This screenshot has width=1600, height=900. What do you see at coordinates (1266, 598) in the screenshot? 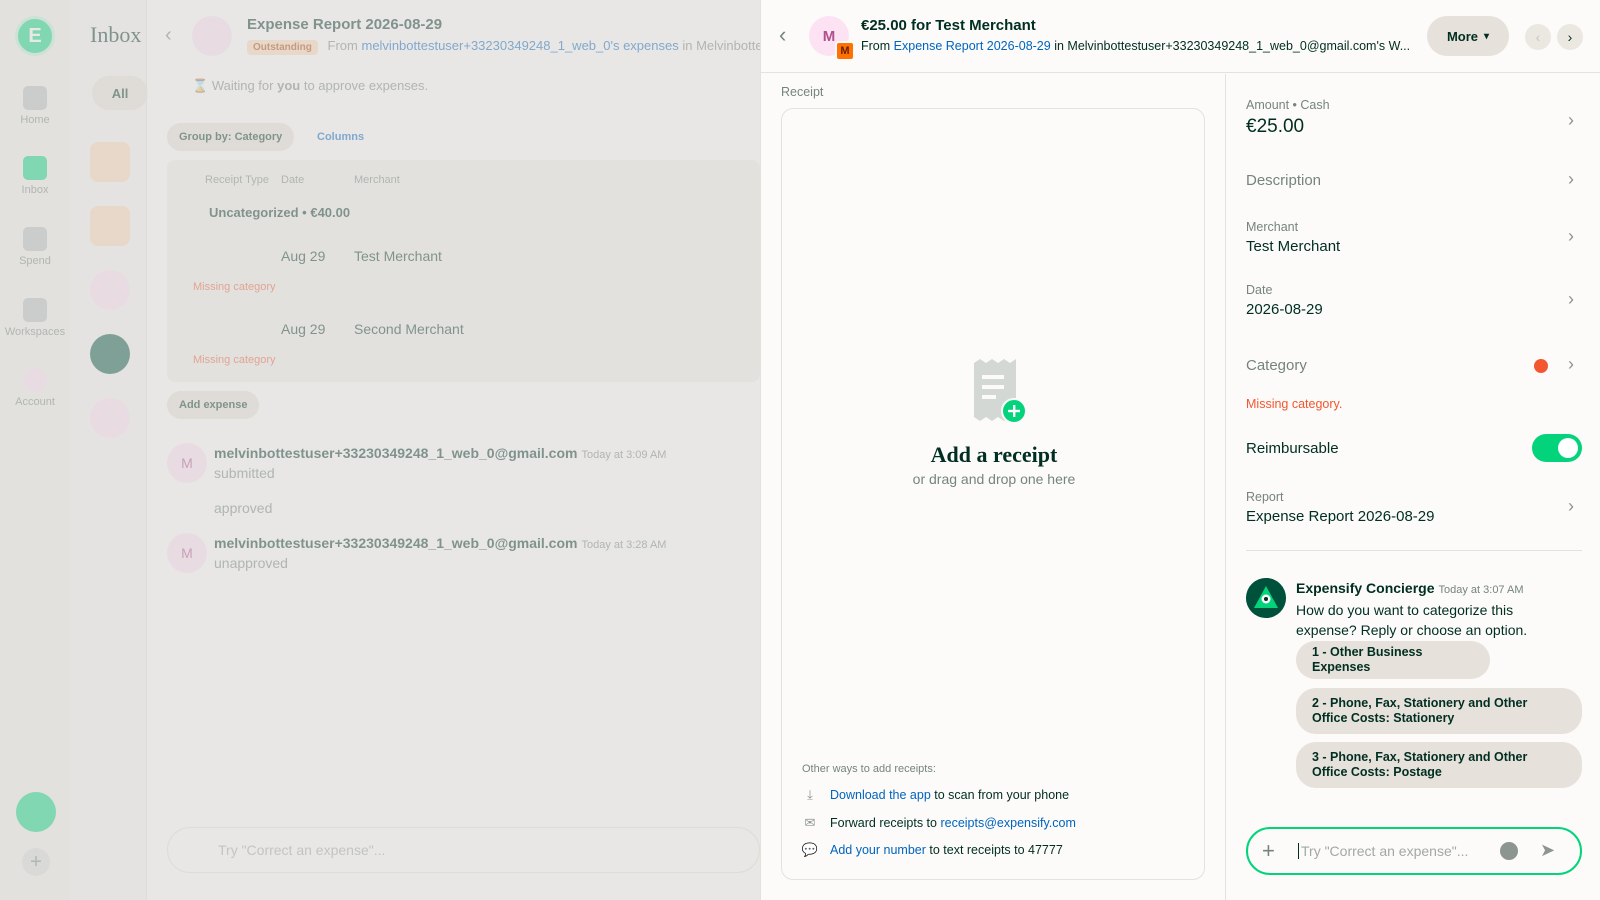
I see `concierge-avatar` at bounding box center [1266, 598].